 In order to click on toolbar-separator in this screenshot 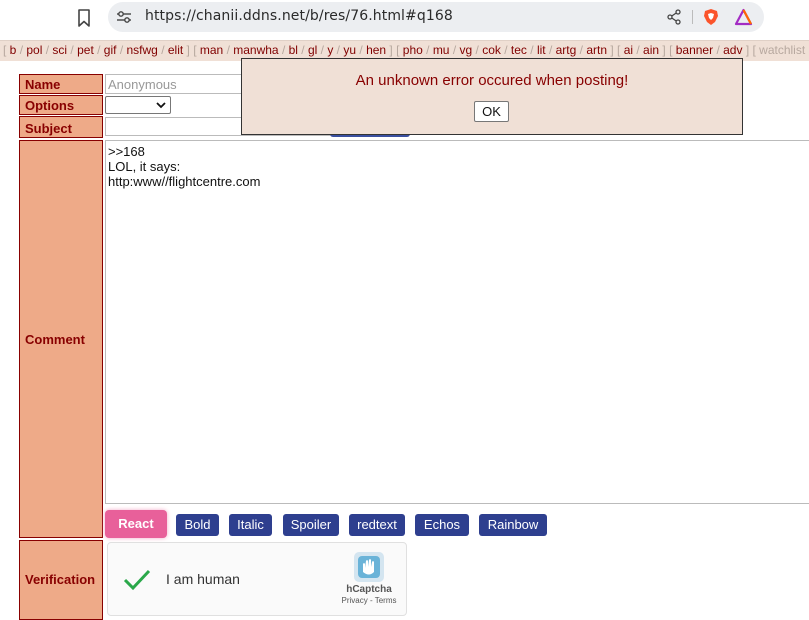, I will do `click(692, 17)`.